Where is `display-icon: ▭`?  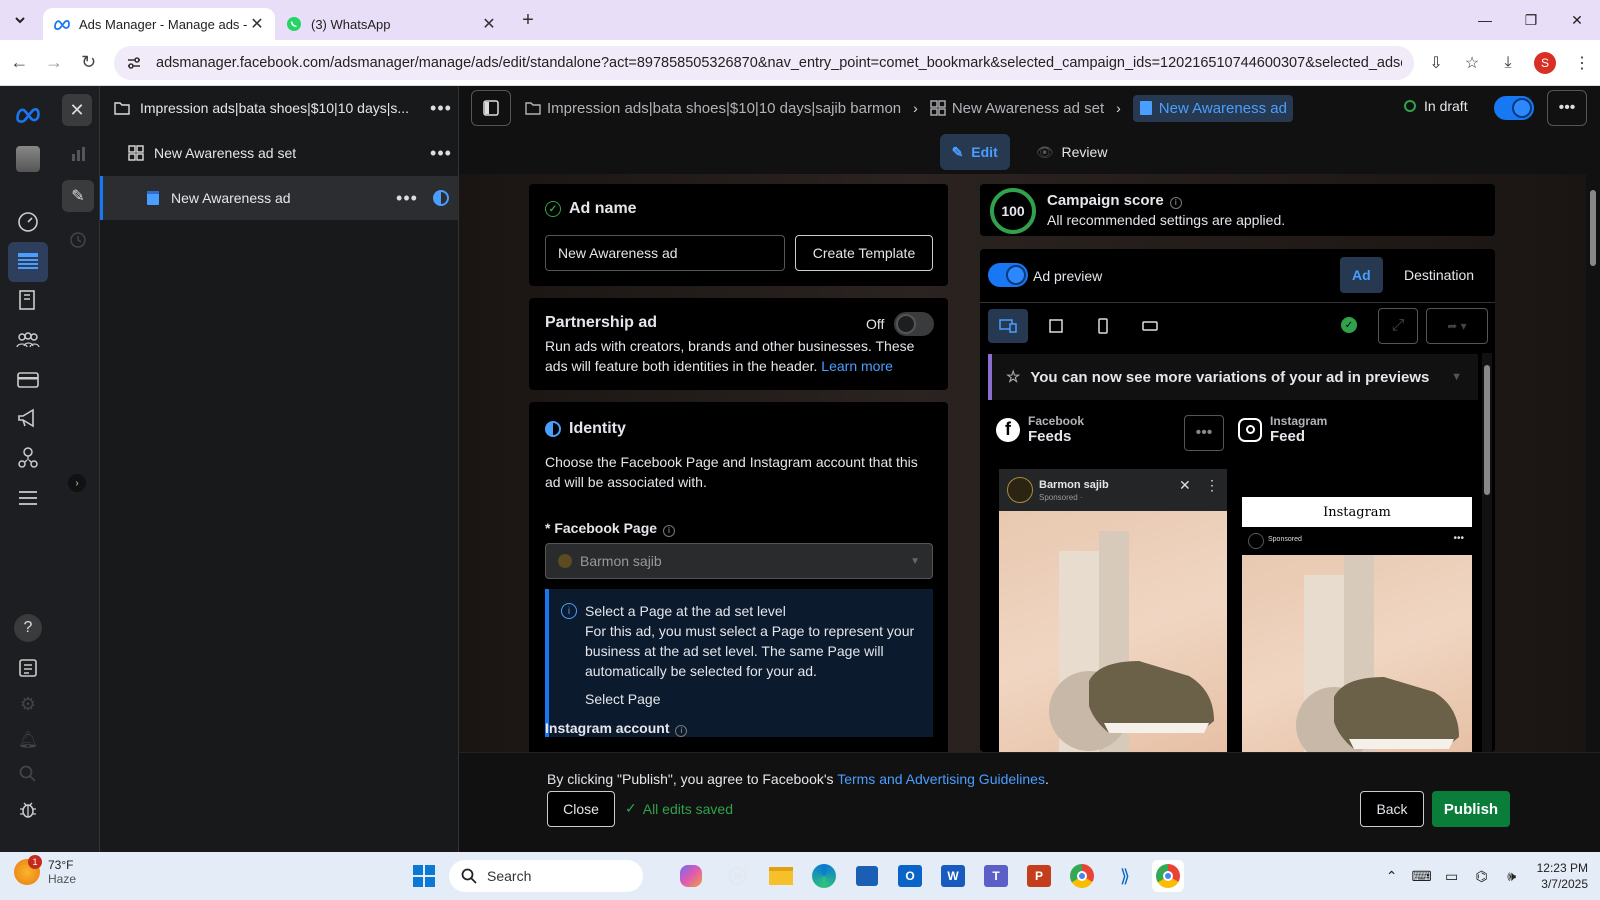 display-icon: ▭ is located at coordinates (1452, 876).